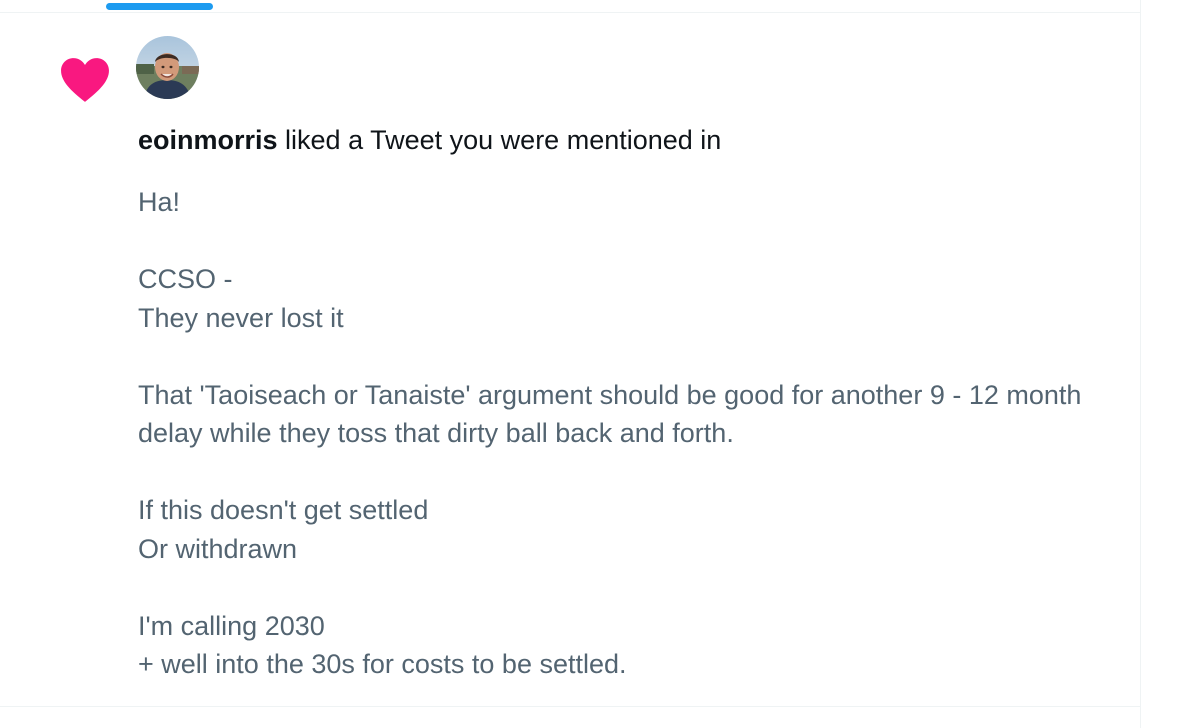  I want to click on user-avatar-image, so click(167, 67).